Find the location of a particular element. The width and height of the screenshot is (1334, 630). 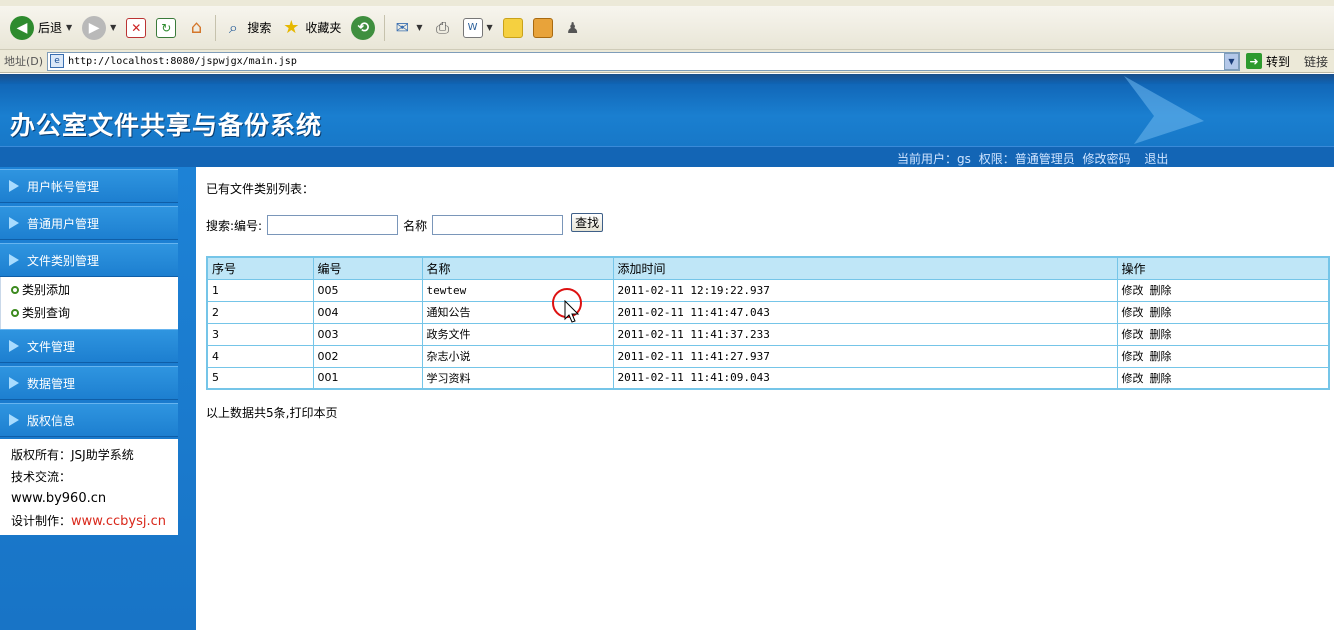

find-button: 查找 is located at coordinates (587, 222).